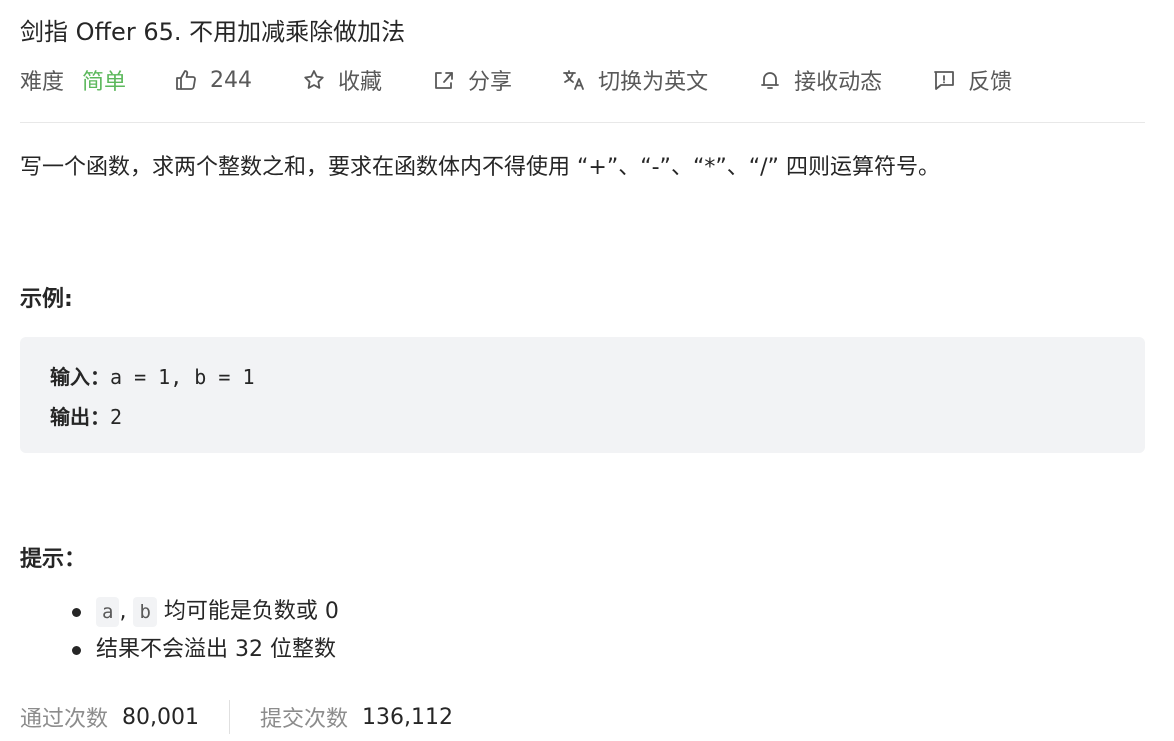 The width and height of the screenshot is (1174, 741). What do you see at coordinates (160, 717) in the screenshot?
I see `accepted-value: 80,001` at bounding box center [160, 717].